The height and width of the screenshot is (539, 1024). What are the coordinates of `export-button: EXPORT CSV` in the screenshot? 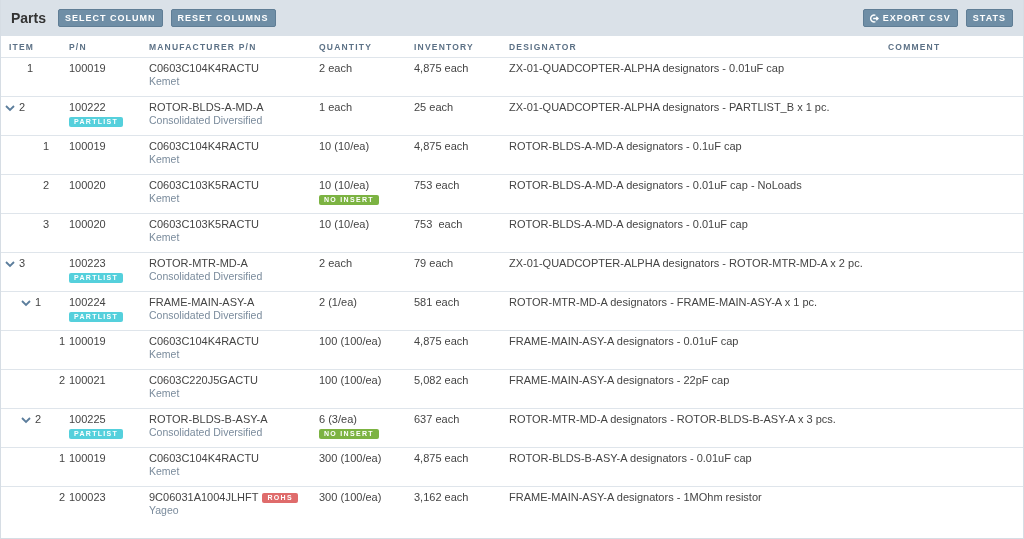 It's located at (910, 18).